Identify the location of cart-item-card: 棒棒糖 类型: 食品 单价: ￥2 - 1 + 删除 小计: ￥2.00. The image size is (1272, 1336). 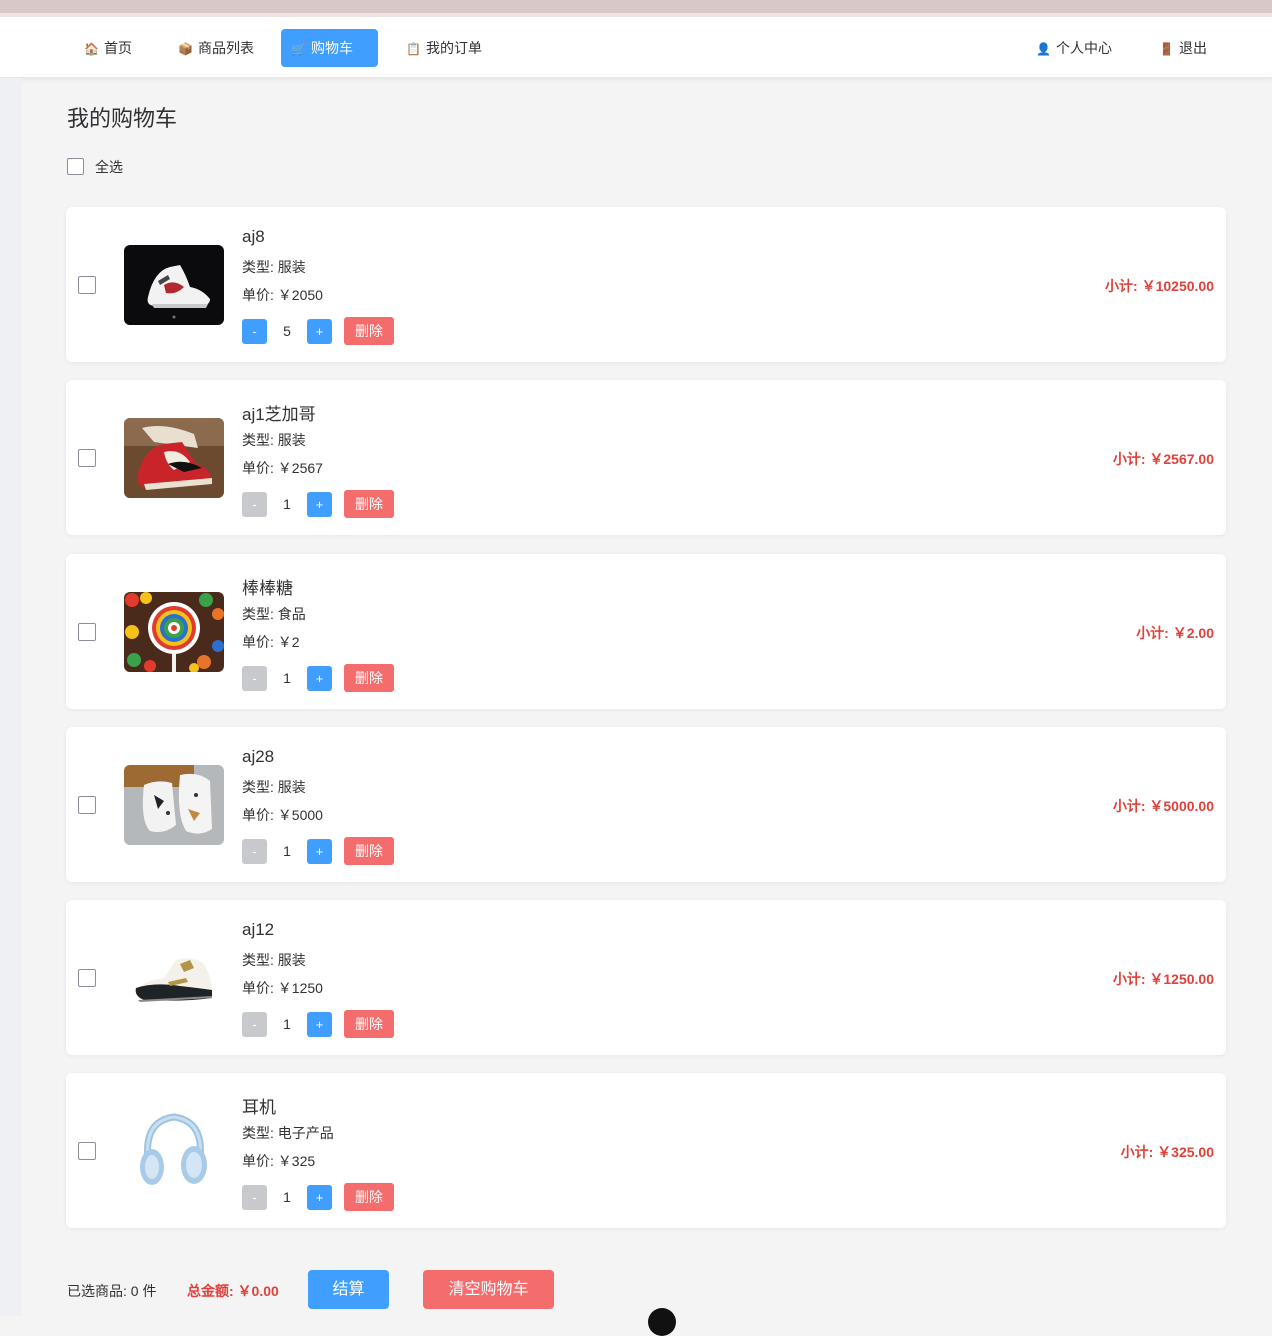
(646, 631).